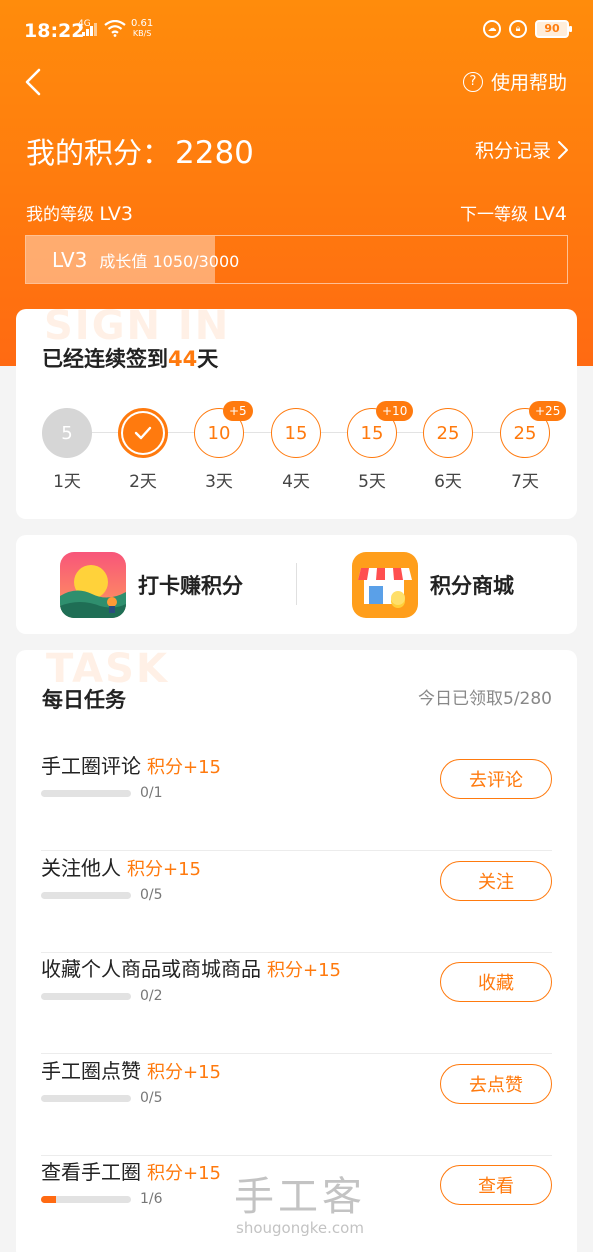 The width and height of the screenshot is (593, 1252). I want to click on signin-day: 15 4天, so click(296, 450).